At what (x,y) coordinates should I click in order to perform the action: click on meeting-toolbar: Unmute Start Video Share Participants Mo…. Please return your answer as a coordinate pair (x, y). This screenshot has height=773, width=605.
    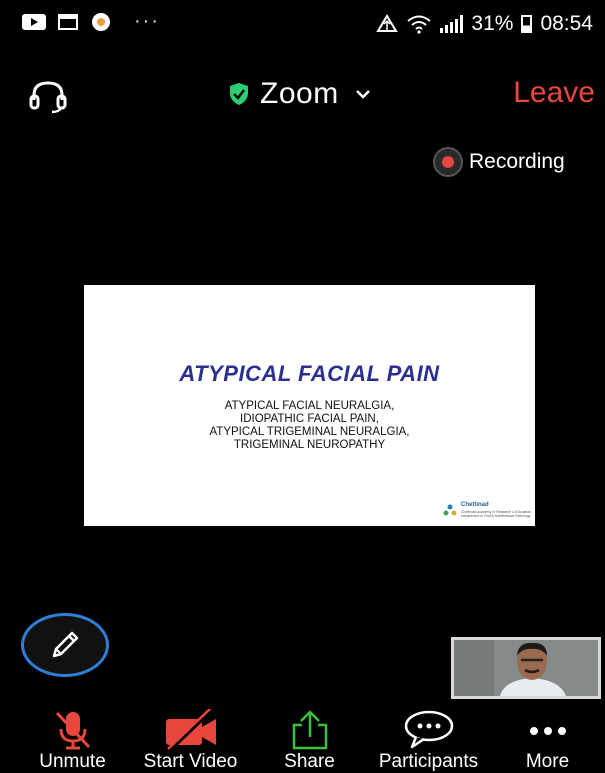
    Looking at the image, I should click on (302, 737).